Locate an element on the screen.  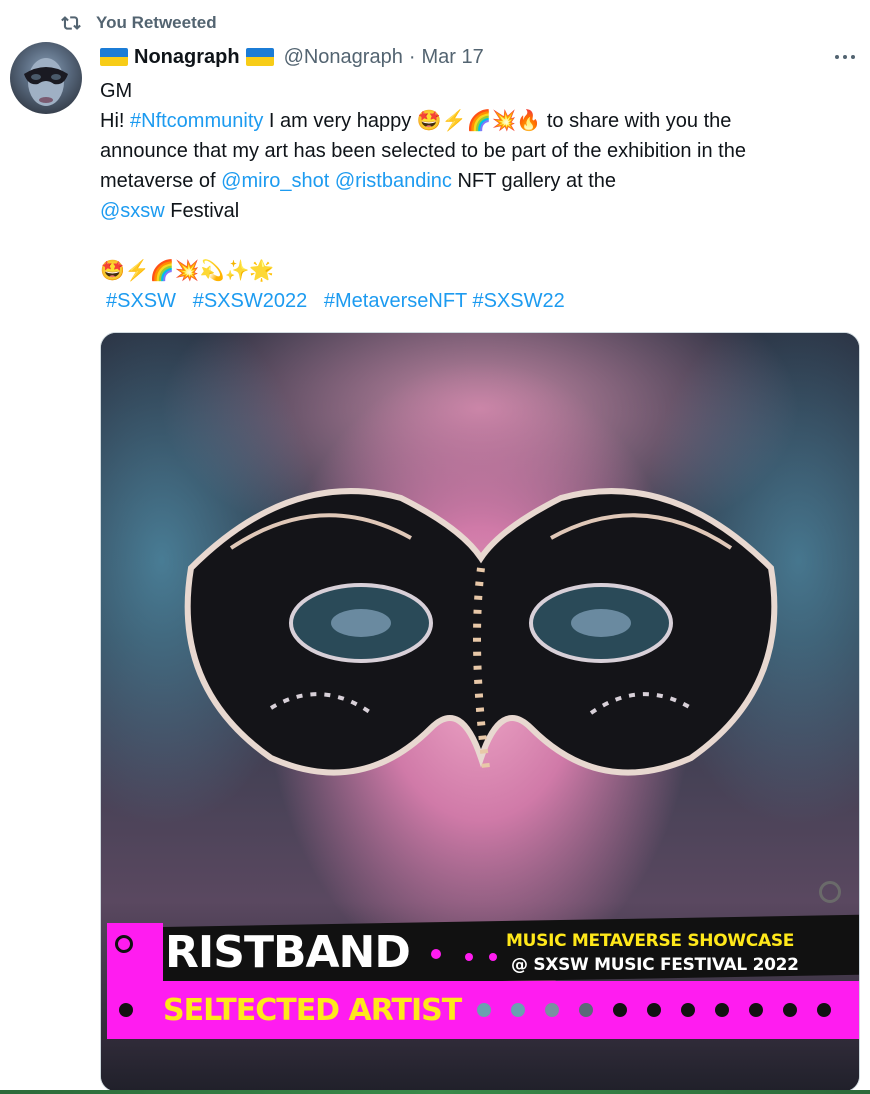
showcase-subtitle: @ SXSW MUSIC FESTIVAL 2022 is located at coordinates (655, 965).